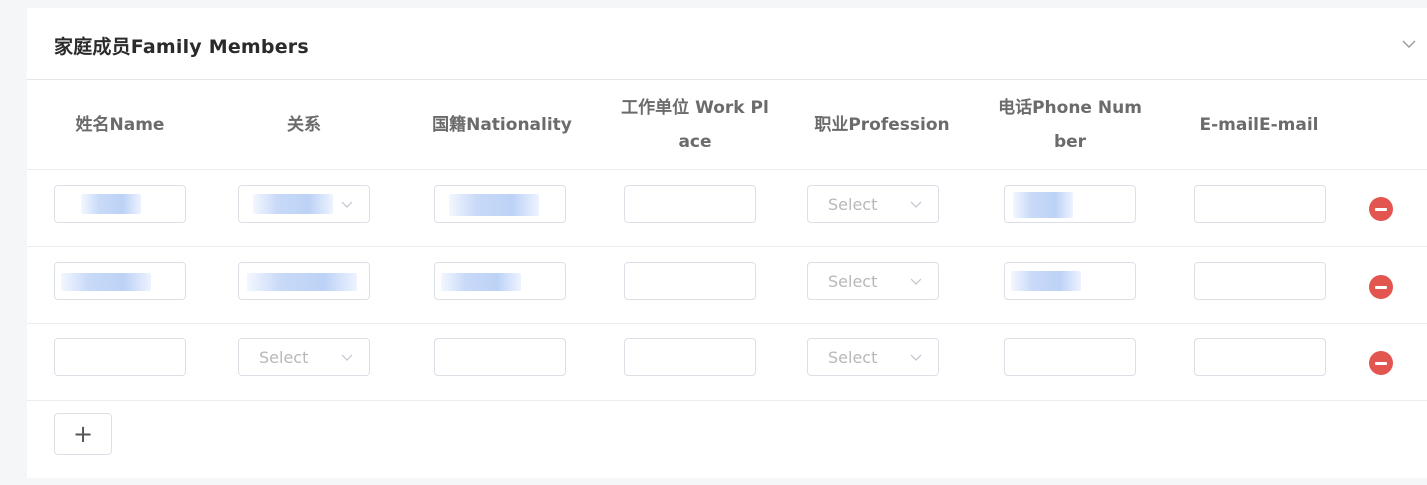 Image resolution: width=1427 pixels, height=485 pixels. What do you see at coordinates (83, 434) in the screenshot?
I see `add-row-button: +` at bounding box center [83, 434].